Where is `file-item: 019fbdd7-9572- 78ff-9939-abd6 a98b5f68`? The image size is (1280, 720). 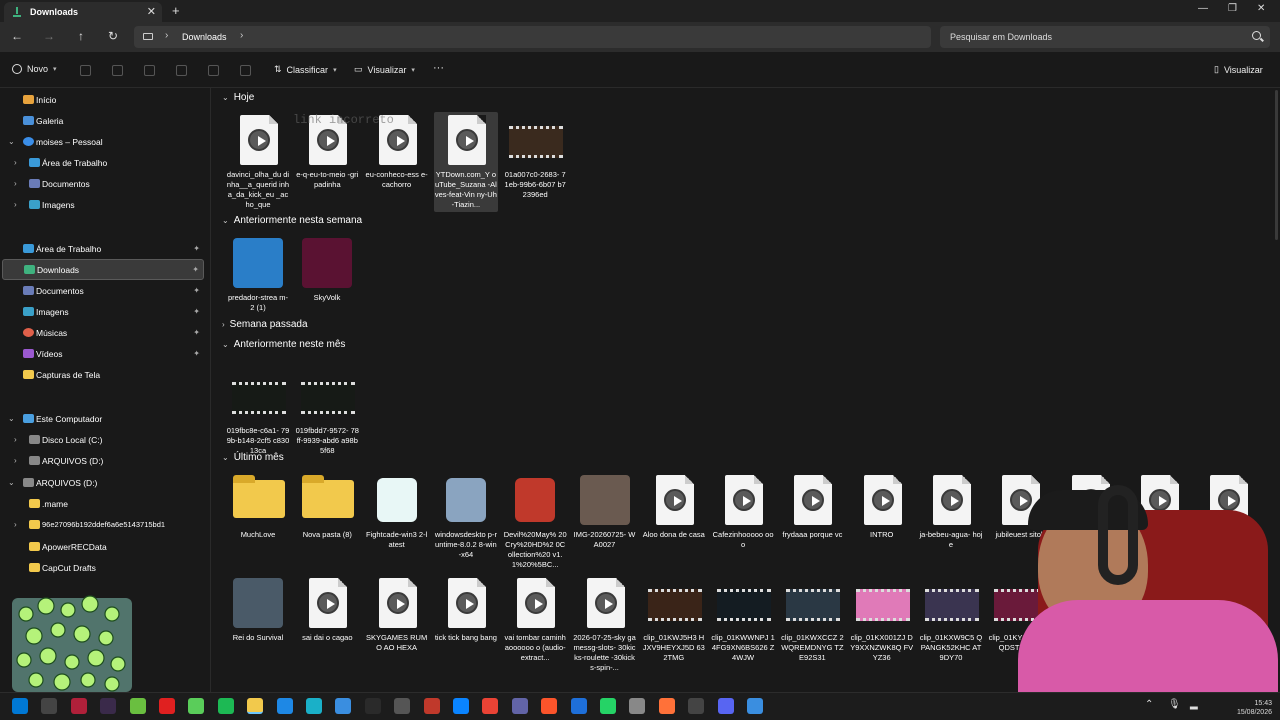 file-item: 019fbdd7-9572- 78ff-9939-abd6 a98b5f68 is located at coordinates (327, 412).